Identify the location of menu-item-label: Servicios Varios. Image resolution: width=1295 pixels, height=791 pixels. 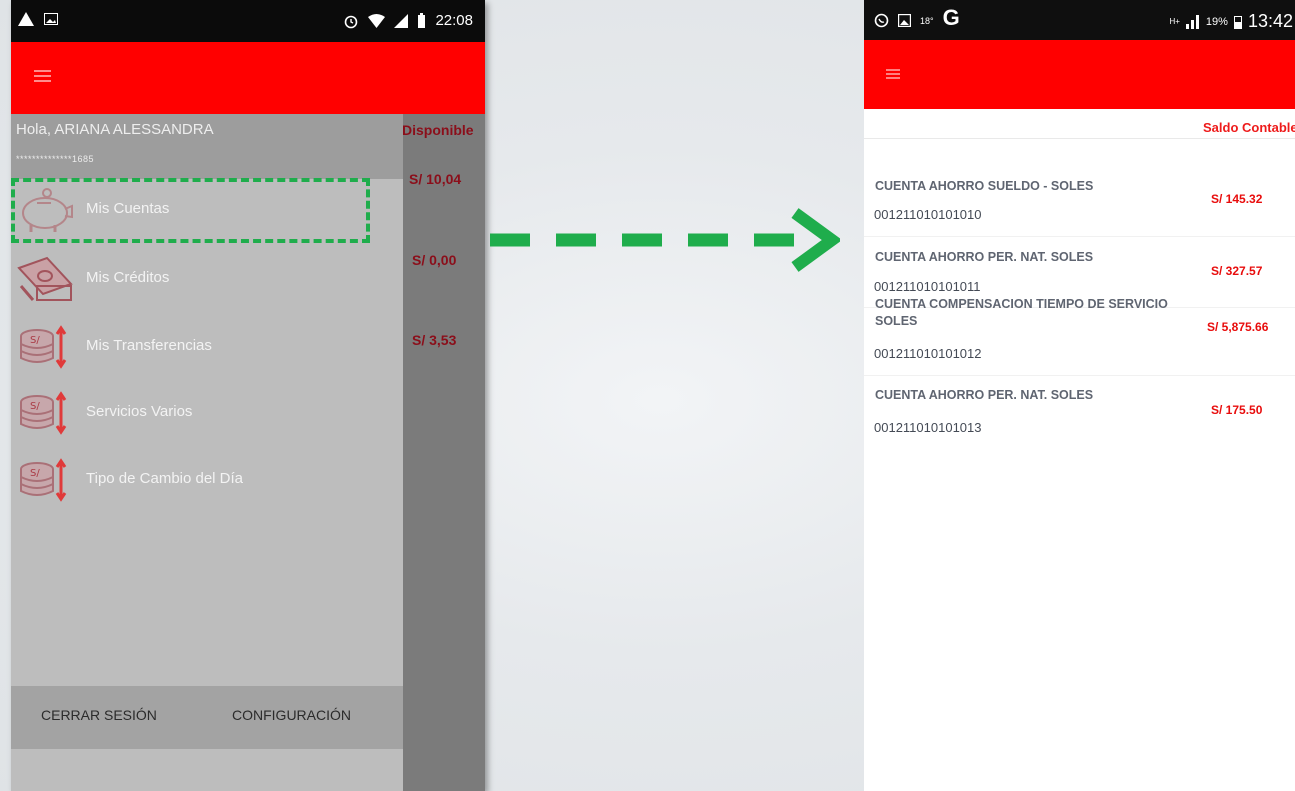
(139, 411).